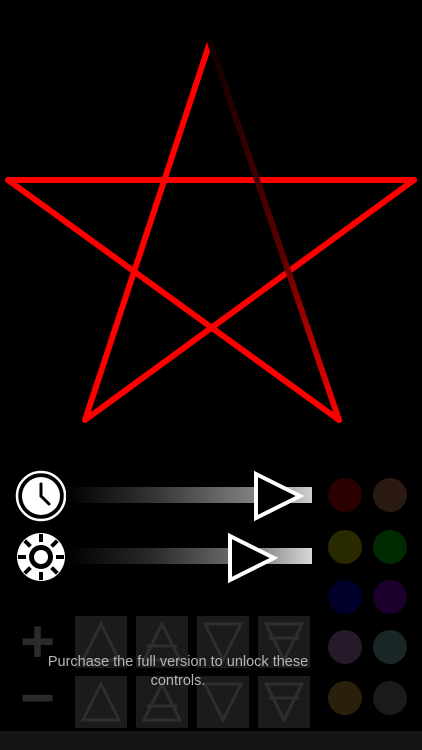 Image resolution: width=422 pixels, height=750 pixels. What do you see at coordinates (253, 558) in the screenshot?
I see `brightness-slider-thumb` at bounding box center [253, 558].